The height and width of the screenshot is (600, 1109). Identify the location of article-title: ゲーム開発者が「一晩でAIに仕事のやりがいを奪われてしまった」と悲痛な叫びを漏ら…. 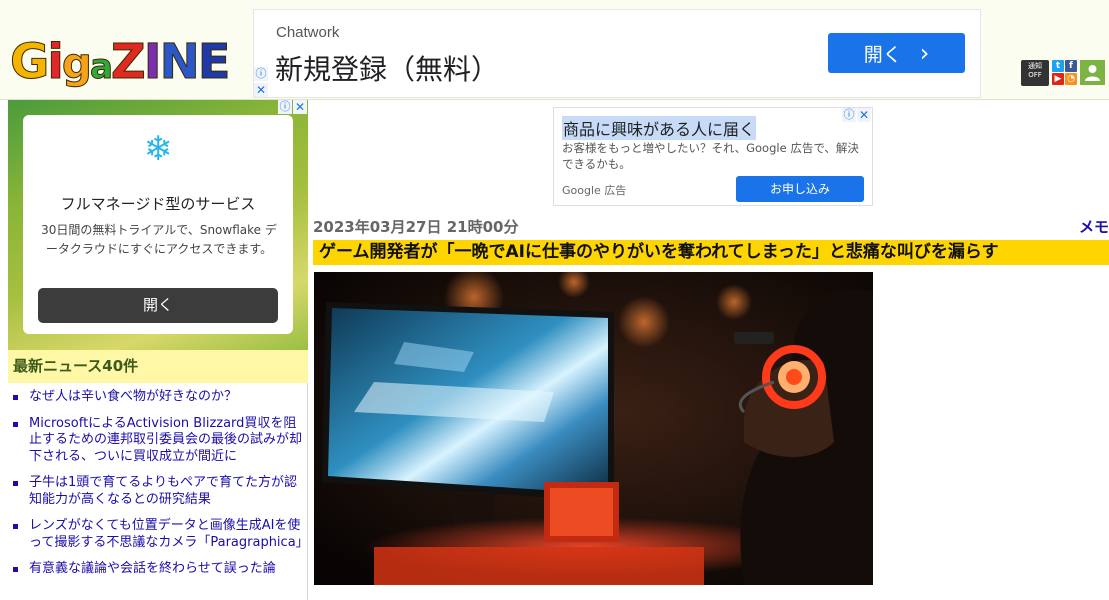
(711, 252).